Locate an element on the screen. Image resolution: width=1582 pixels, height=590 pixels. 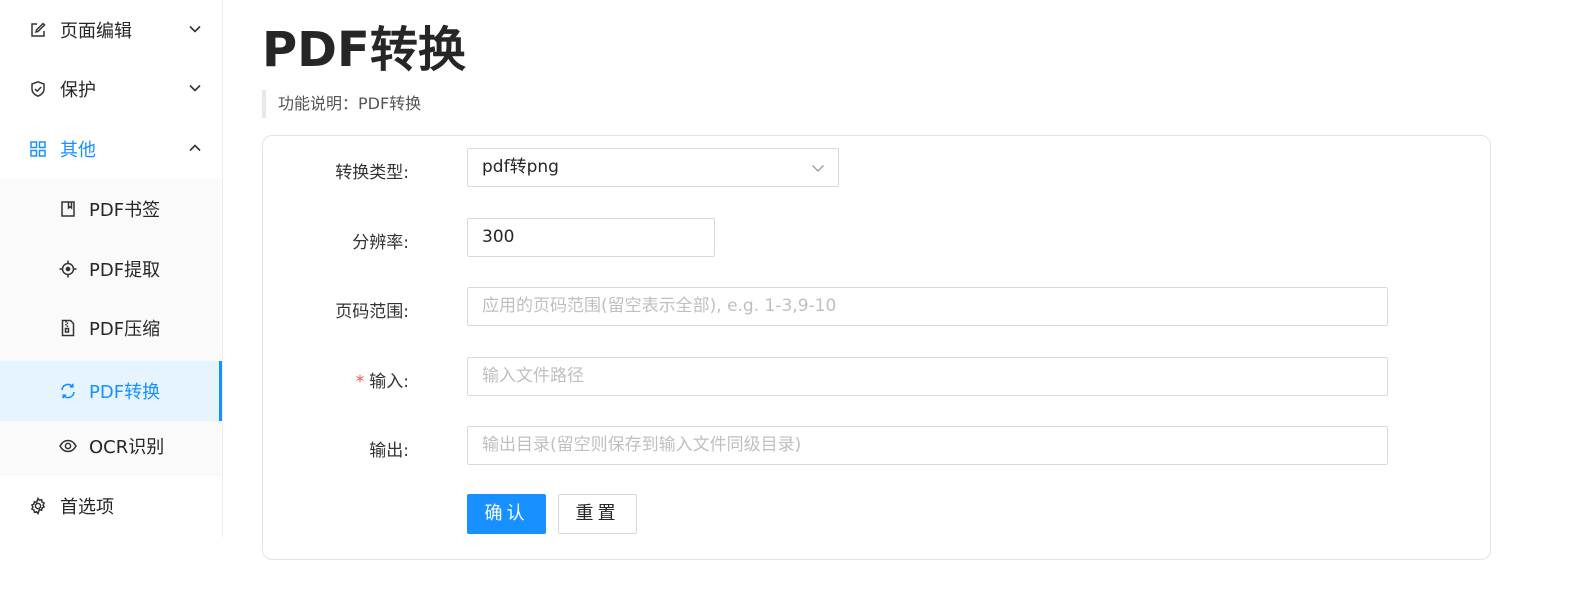
sidebar-item-page-edit: 页面编辑 is located at coordinates (111, 30).